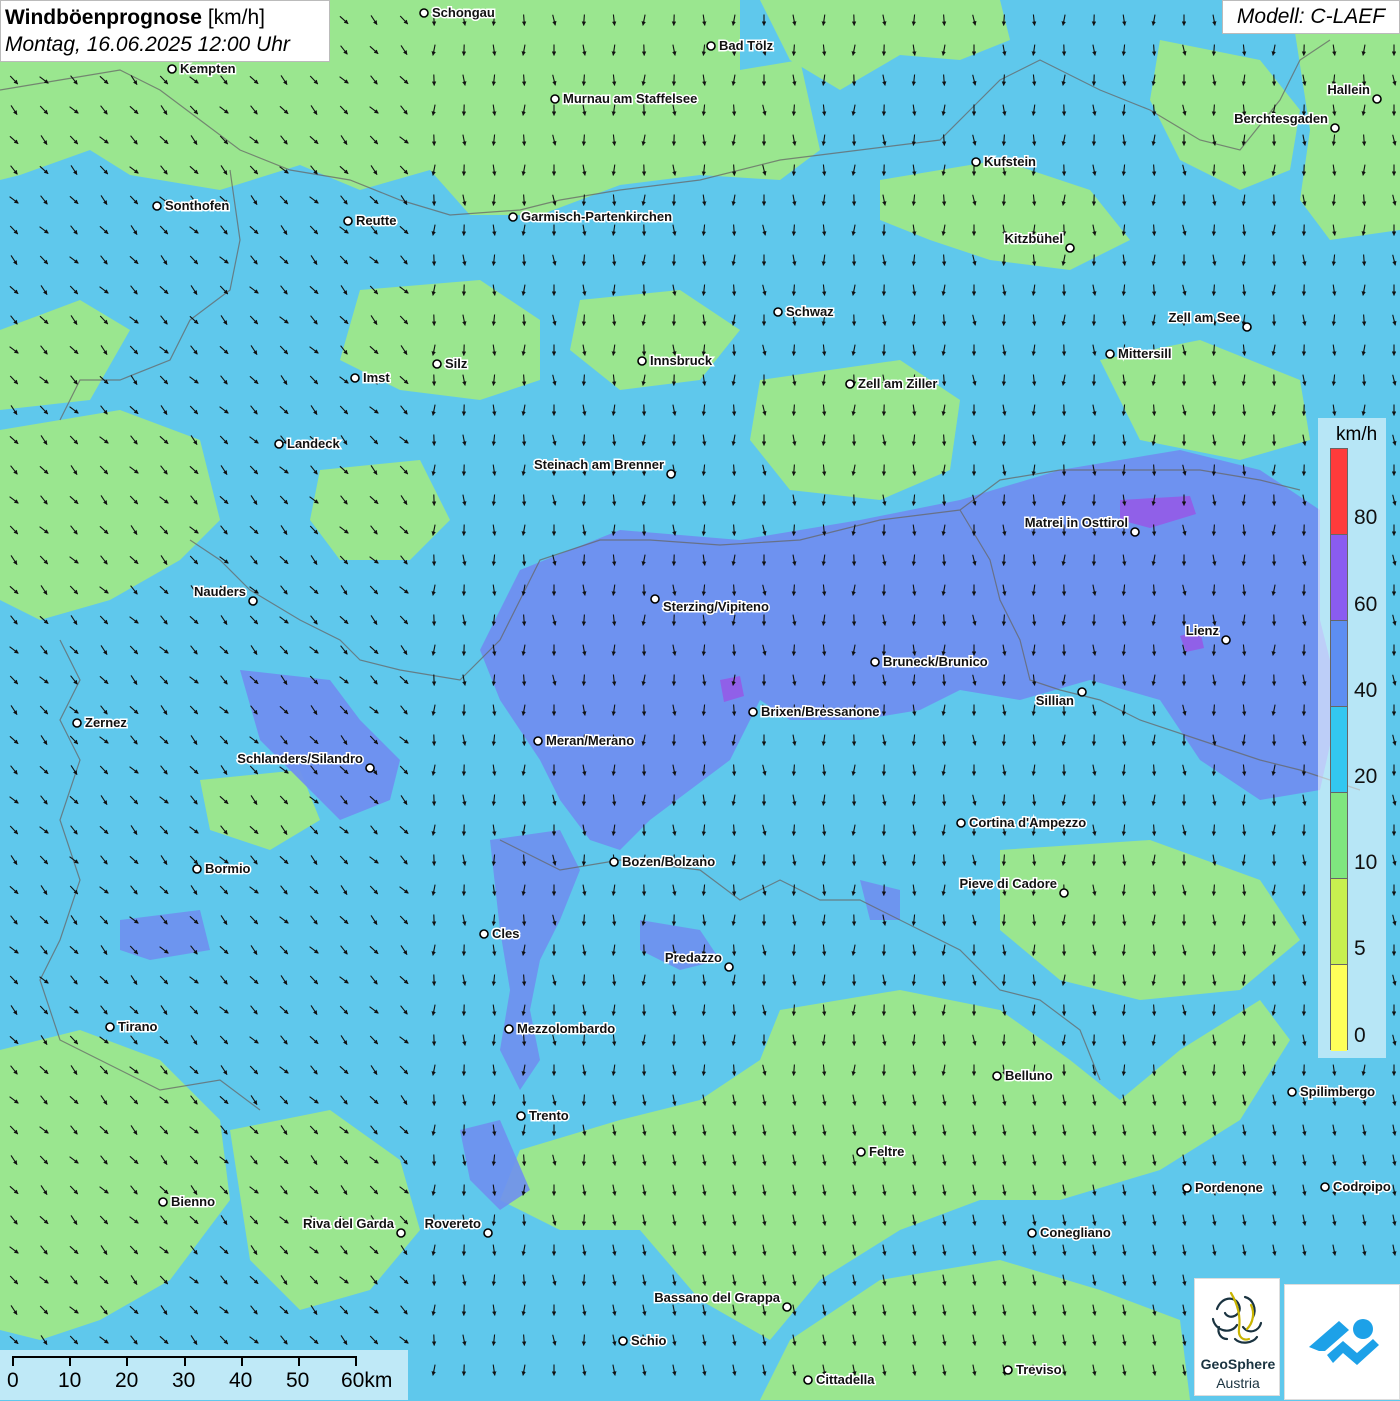 The image size is (1400, 1401). What do you see at coordinates (1238, 1317) in the screenshot?
I see `geosphere-emblem-icon` at bounding box center [1238, 1317].